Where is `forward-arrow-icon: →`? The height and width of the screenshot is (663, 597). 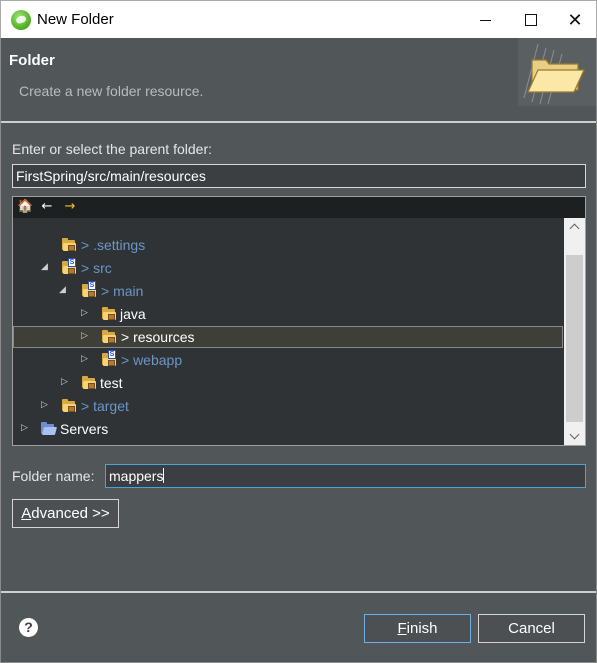 forward-arrow-icon: → is located at coordinates (70, 207).